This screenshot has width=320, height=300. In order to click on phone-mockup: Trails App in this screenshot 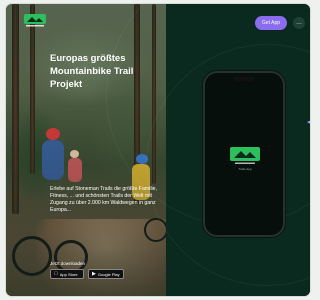, I will do `click(244, 154)`.